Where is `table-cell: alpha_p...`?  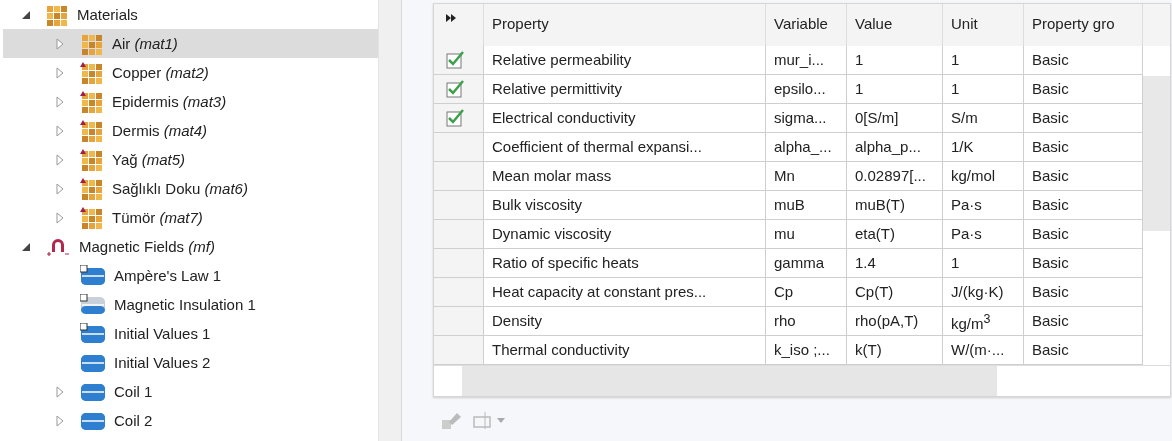 table-cell: alpha_p... is located at coordinates (895, 147).